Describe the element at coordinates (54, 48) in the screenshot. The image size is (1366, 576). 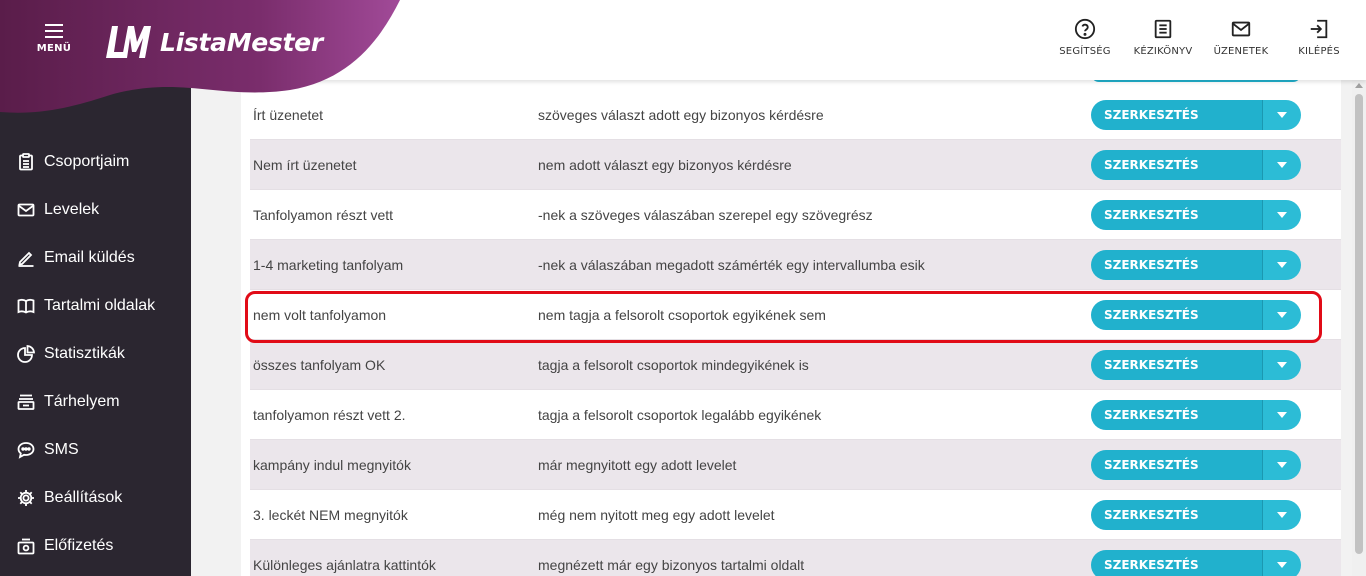
I see `menu-label: MENÜ` at that location.